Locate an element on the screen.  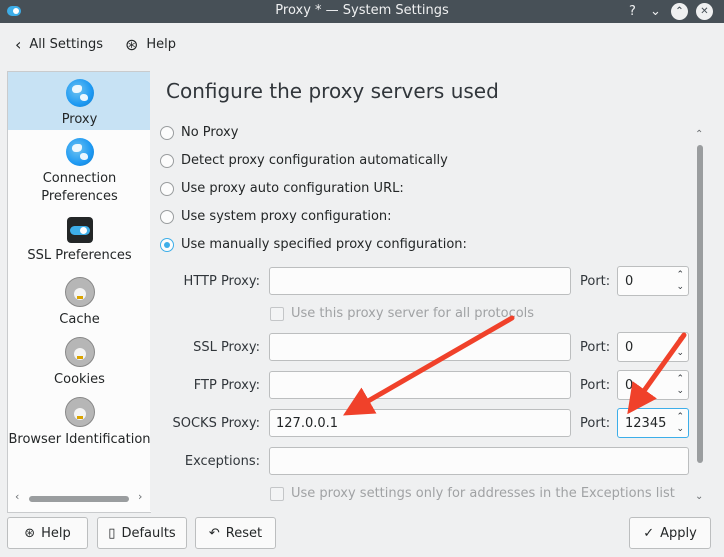
http-port-label: Port: is located at coordinates (595, 281).